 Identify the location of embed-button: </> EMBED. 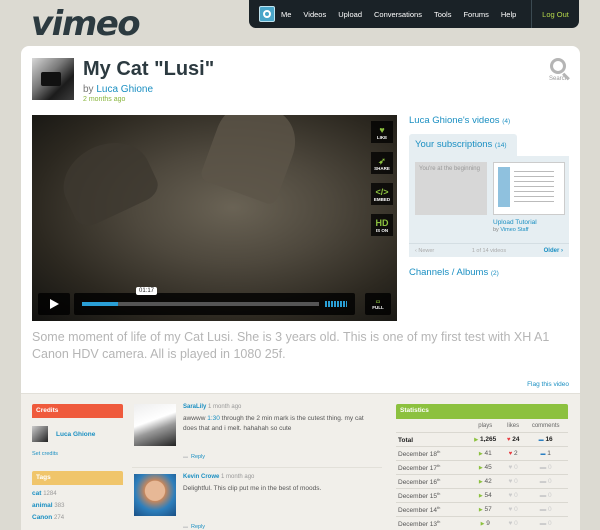
(382, 194).